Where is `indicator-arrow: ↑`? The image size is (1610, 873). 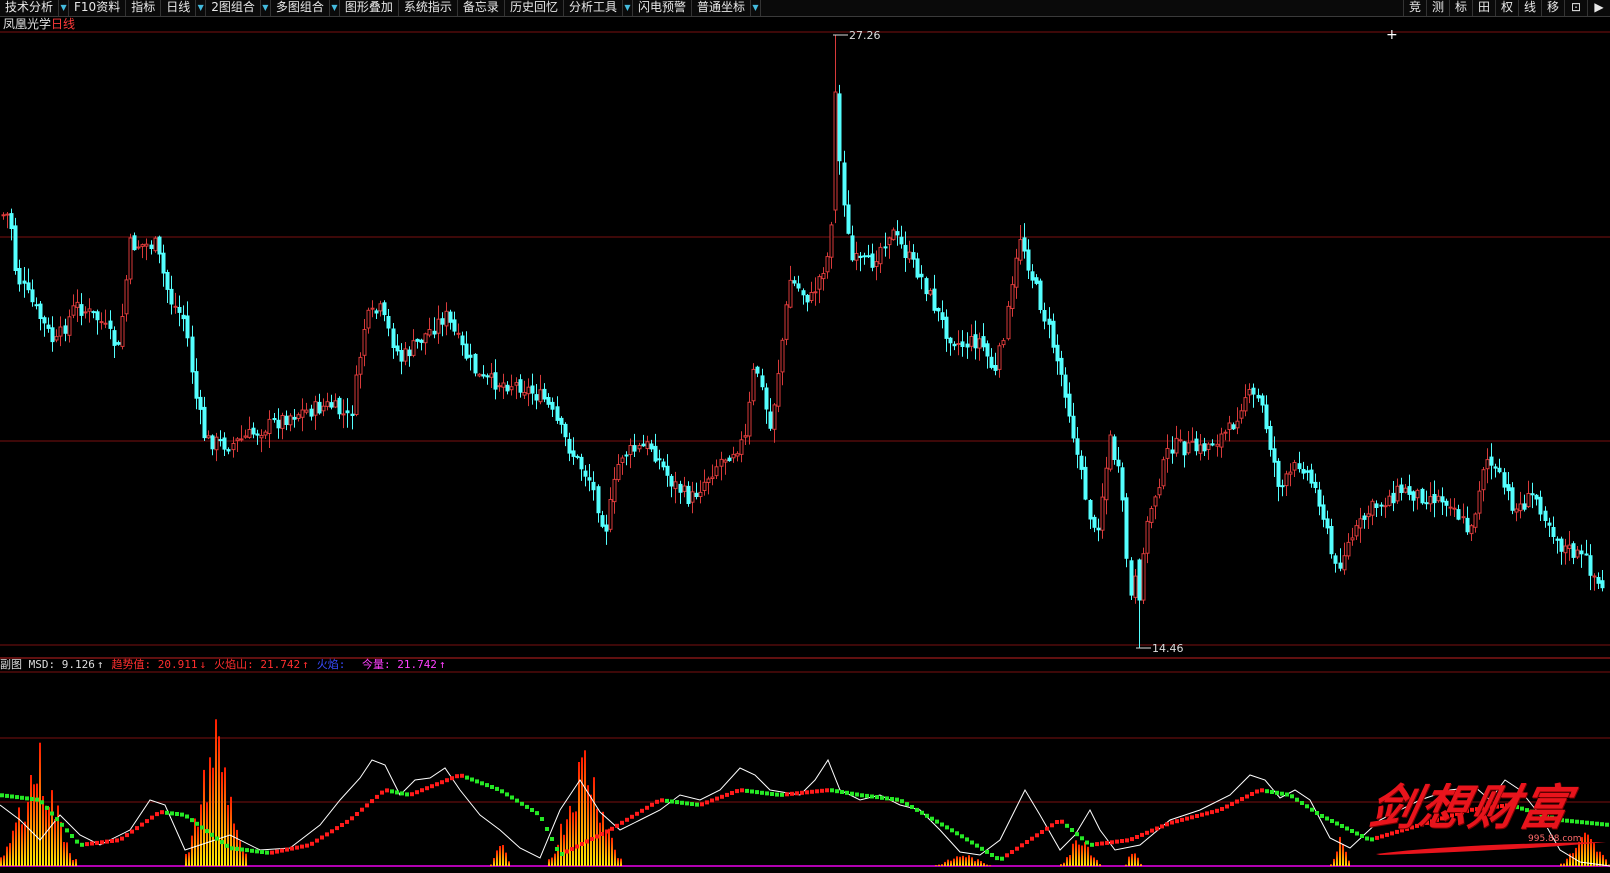 indicator-arrow: ↑ is located at coordinates (100, 664).